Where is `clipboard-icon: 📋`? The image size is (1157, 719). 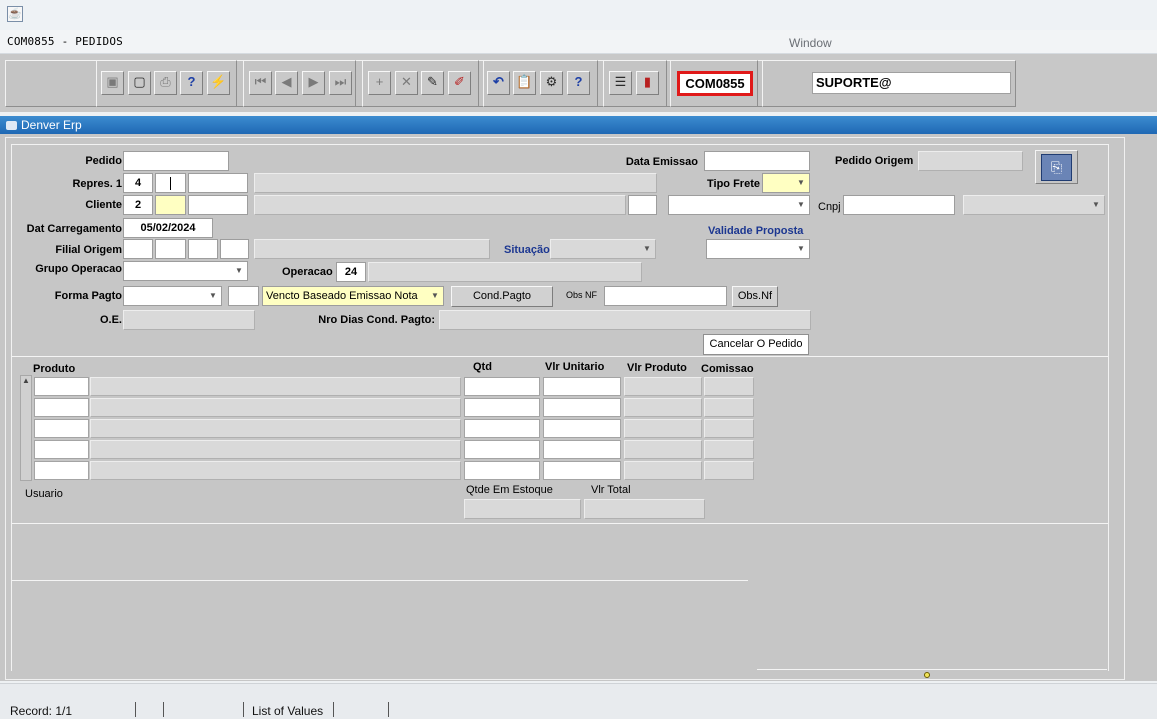
clipboard-icon: 📋 is located at coordinates (524, 83).